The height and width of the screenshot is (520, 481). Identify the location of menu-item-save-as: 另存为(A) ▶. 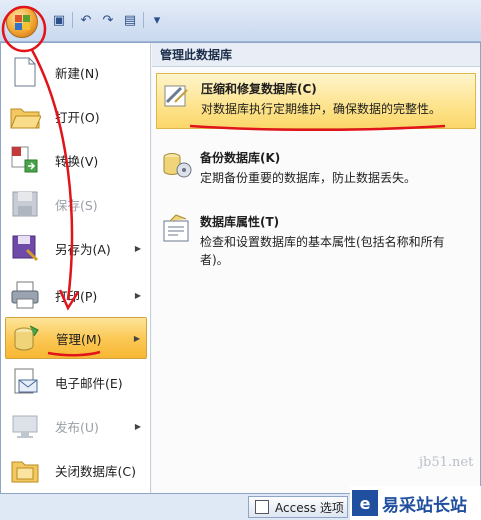
(76, 248).